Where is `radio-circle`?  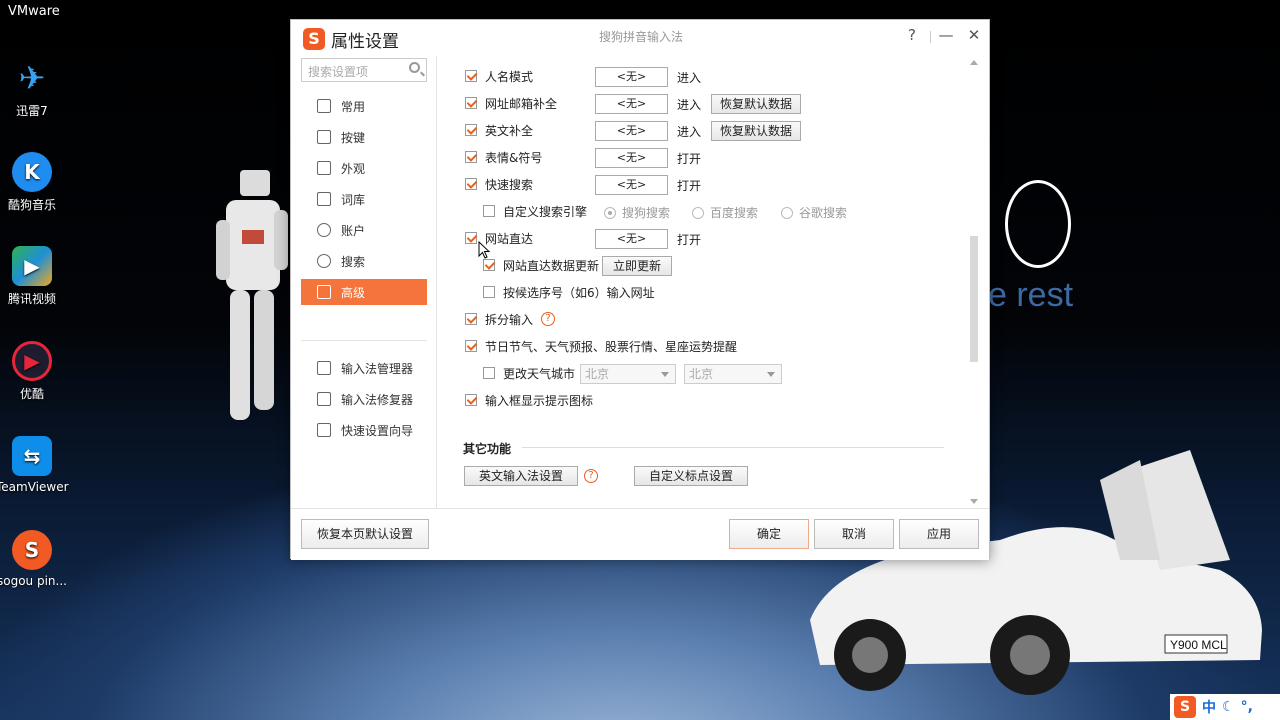
radio-circle is located at coordinates (698, 212).